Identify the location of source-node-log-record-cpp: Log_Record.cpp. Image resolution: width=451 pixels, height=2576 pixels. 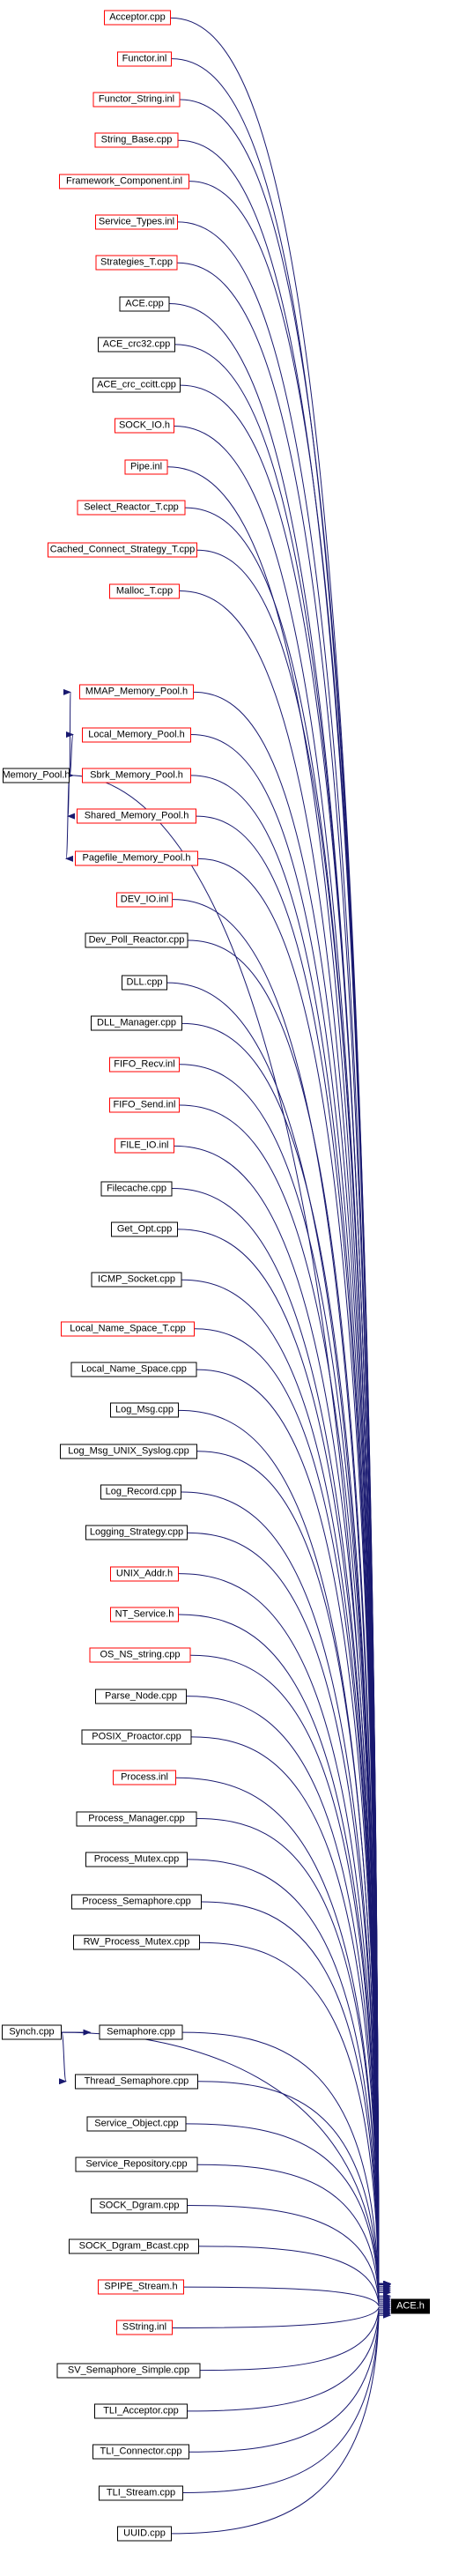
(140, 1492).